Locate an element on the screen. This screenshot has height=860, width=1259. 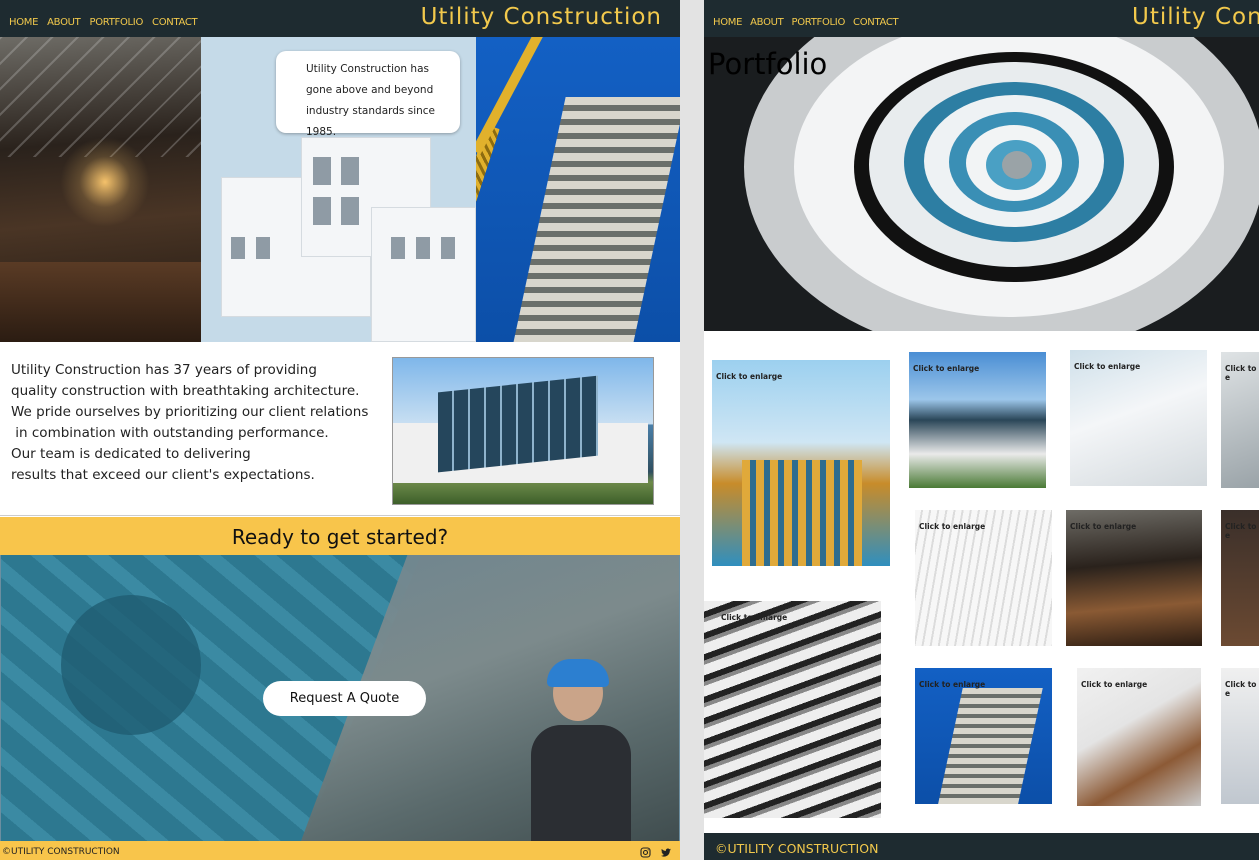
brand-title: Utility Cons is located at coordinates (1195, 17).